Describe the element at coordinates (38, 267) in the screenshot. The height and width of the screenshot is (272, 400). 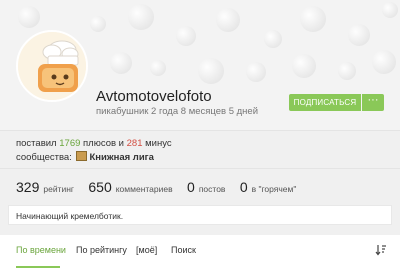
I see `active-tab-indicator` at that location.